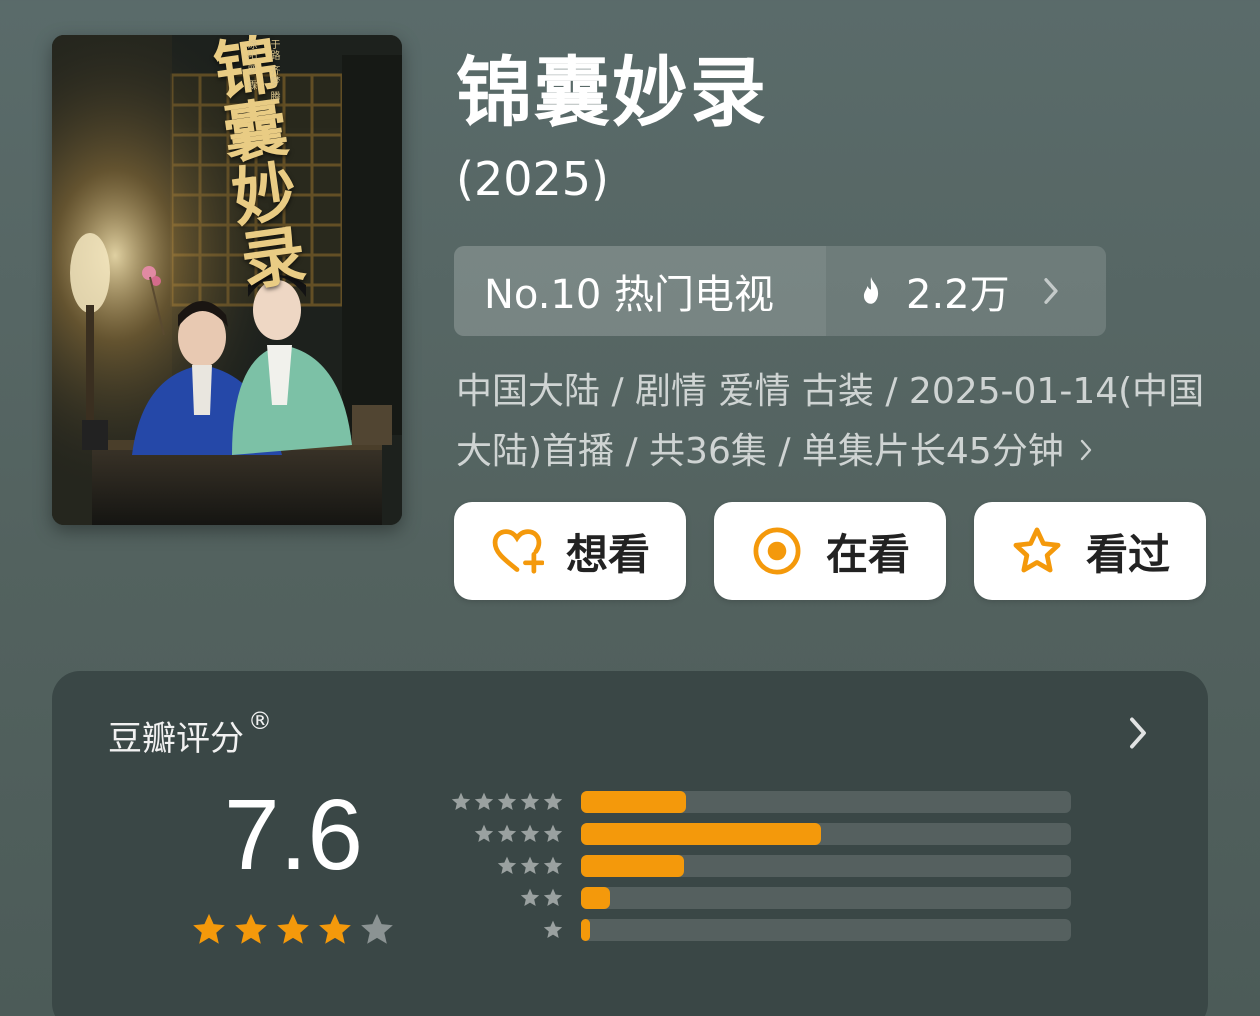  I want to click on star-outline-icon, so click(1037, 550).